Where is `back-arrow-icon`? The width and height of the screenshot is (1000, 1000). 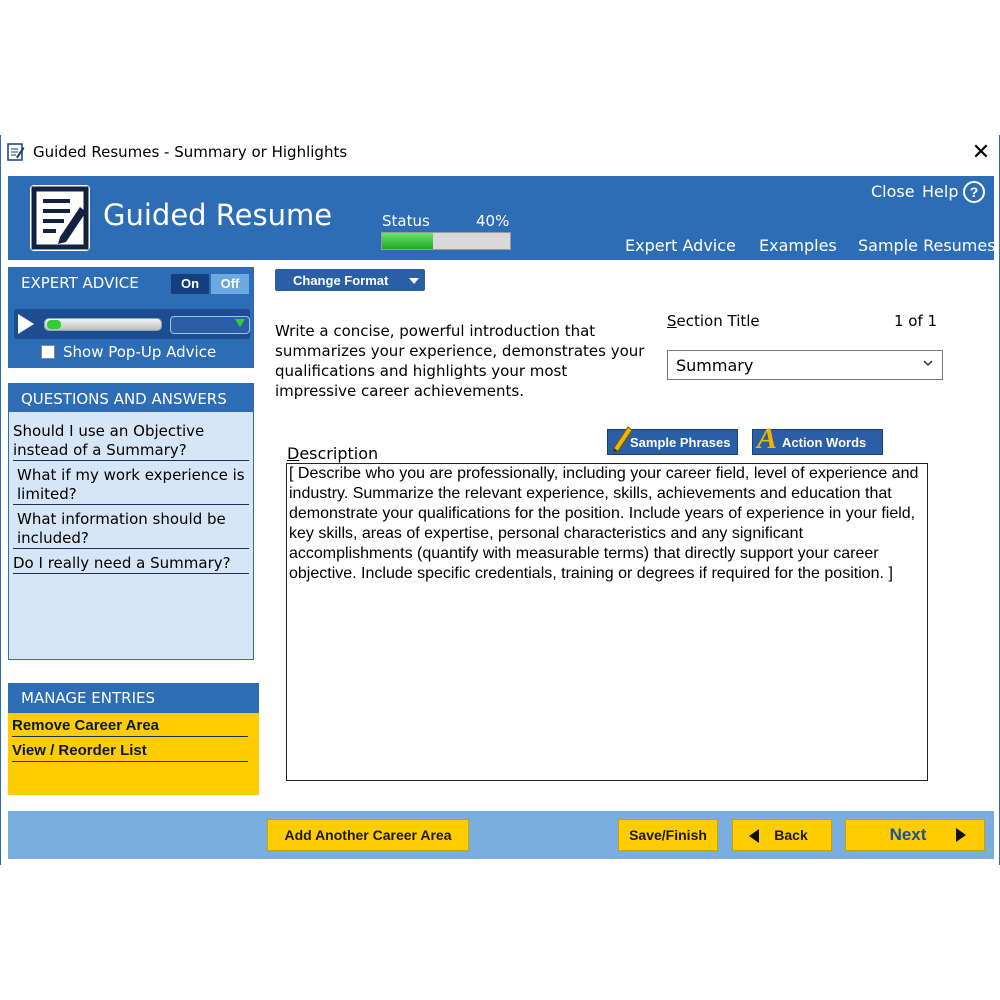
back-arrow-icon is located at coordinates (754, 836).